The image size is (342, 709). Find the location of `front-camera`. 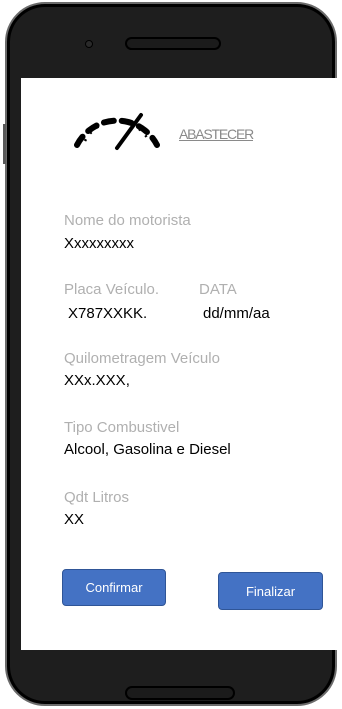

front-camera is located at coordinates (89, 44).